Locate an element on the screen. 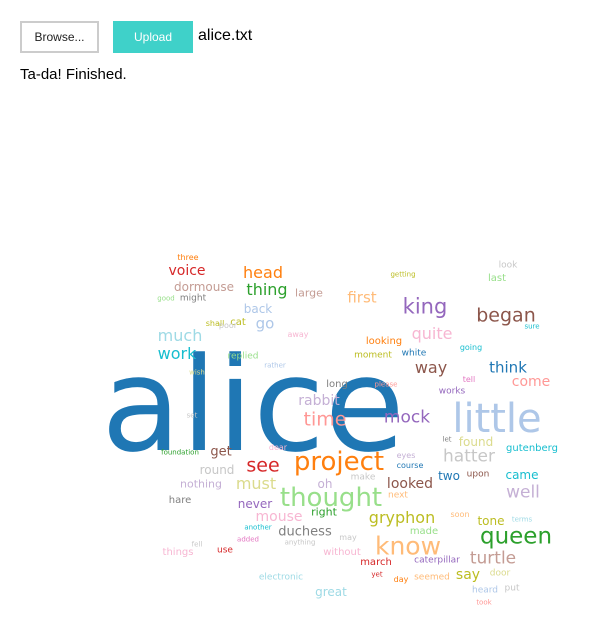 This screenshot has height=619, width=613. word-fell: fell is located at coordinates (197, 544).